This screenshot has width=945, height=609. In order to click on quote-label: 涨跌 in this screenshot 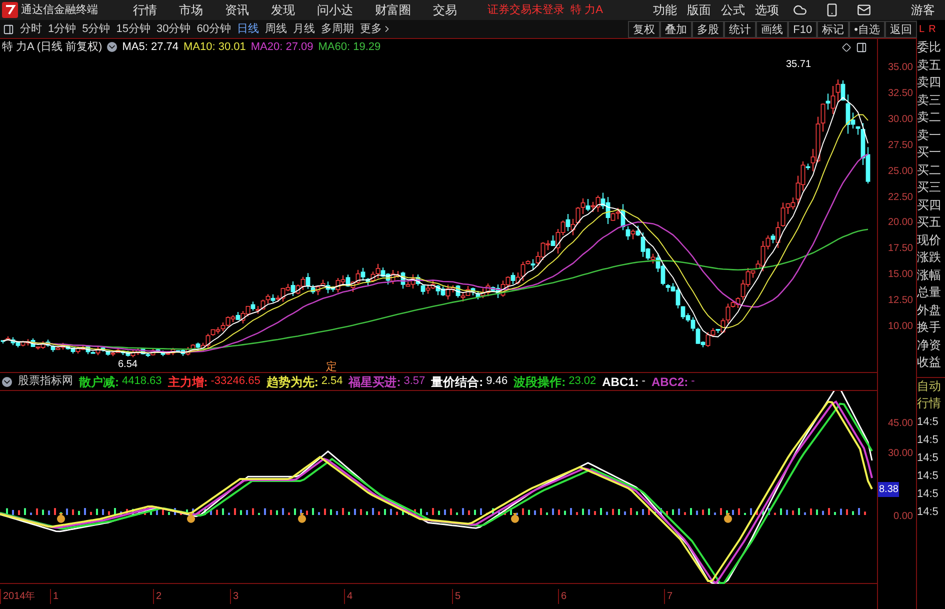, I will do `click(929, 257)`.